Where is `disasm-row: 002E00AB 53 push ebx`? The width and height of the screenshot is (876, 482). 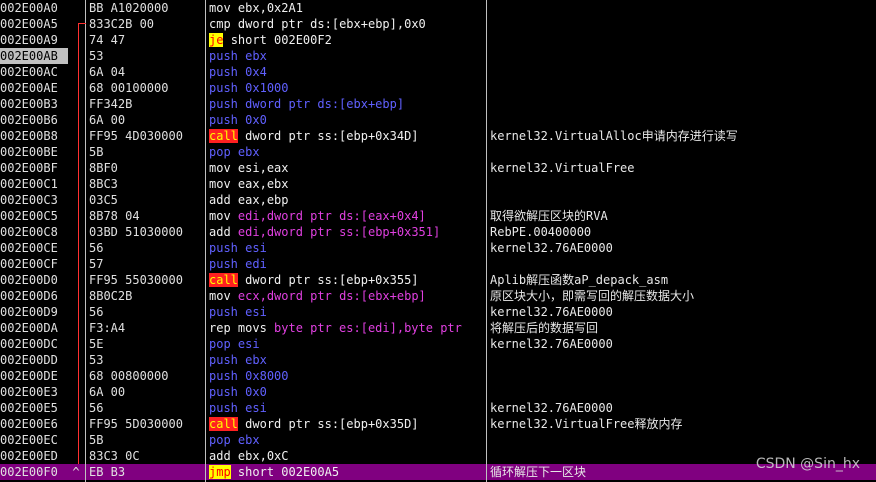
disasm-row: 002E00AB 53 push ebx is located at coordinates (438, 56).